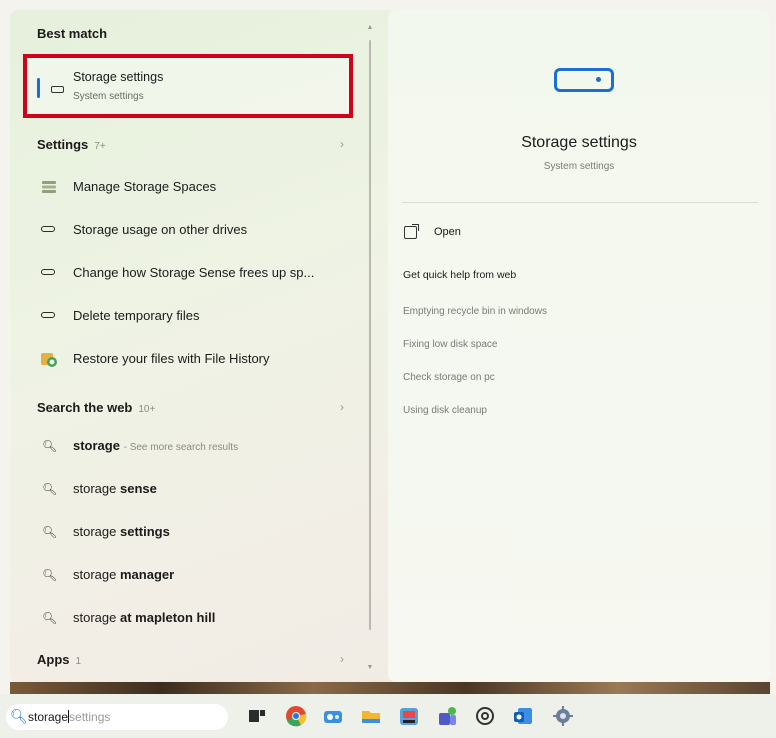  What do you see at coordinates (48, 717) in the screenshot?
I see `search-typed-text: storage` at bounding box center [48, 717].